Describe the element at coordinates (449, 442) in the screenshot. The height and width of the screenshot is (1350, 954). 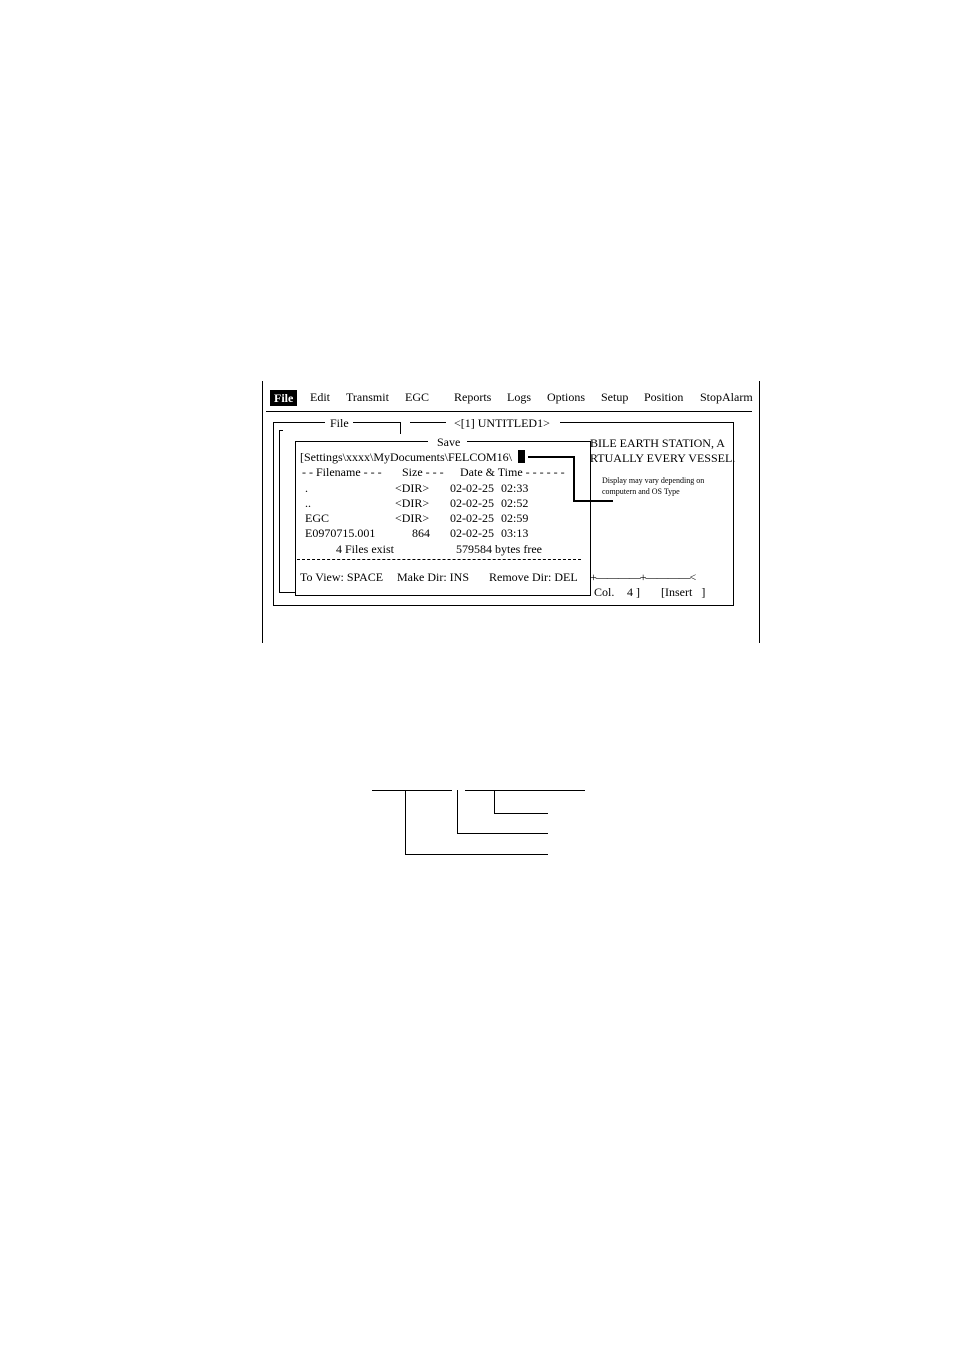
I see `save-dialog-title: Save` at that location.